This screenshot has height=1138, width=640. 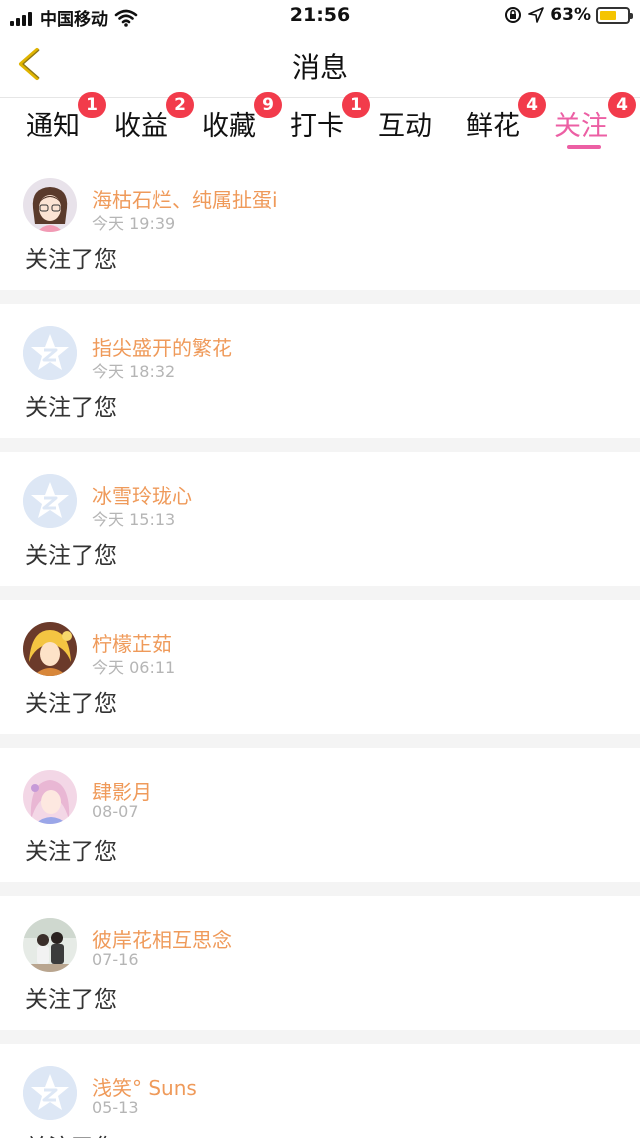 I want to click on list-item: 浅笑° Suns 05-13 关注了您, so click(x=320, y=1091).